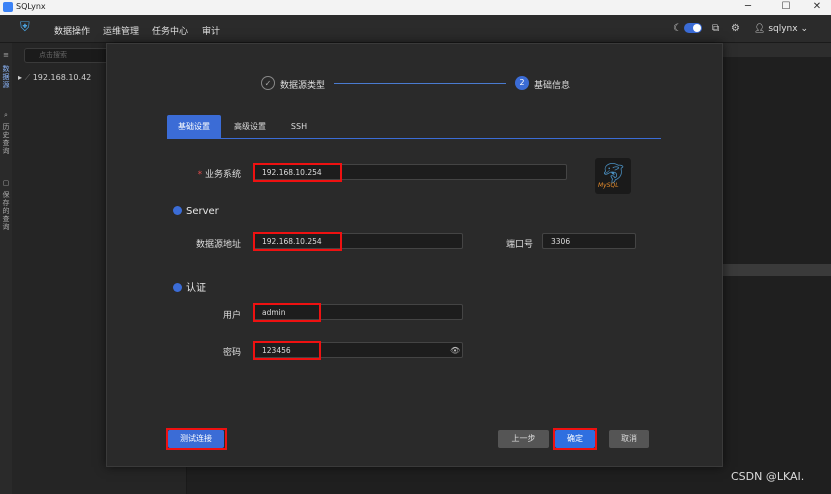  What do you see at coordinates (231, 353) in the screenshot?
I see `password-label: 密码` at bounding box center [231, 353].